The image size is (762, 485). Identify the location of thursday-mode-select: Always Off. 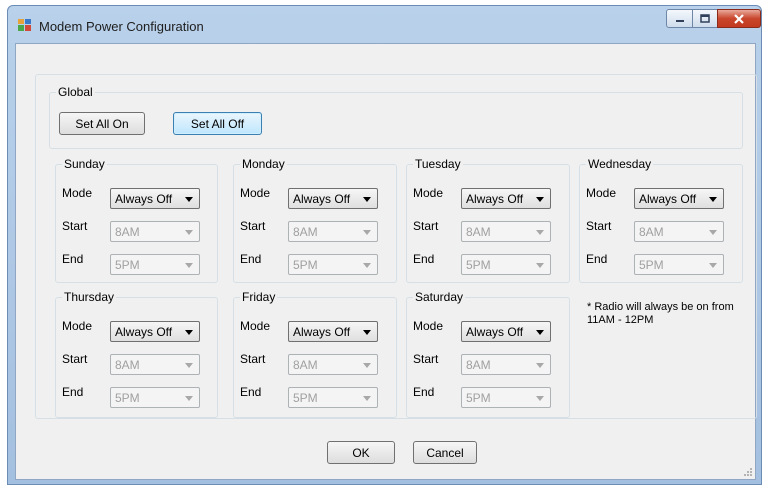
(155, 331).